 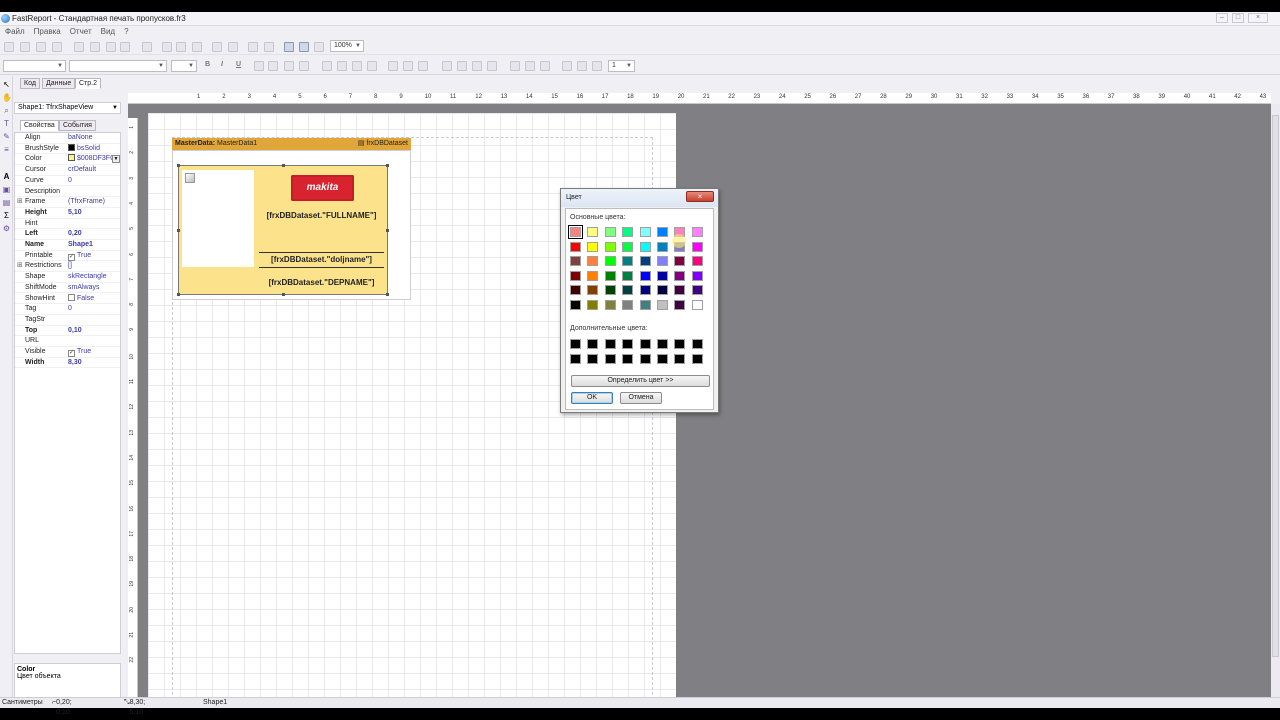 I want to click on property-row: ⊞ Restrictions [], so click(x=67, y=267).